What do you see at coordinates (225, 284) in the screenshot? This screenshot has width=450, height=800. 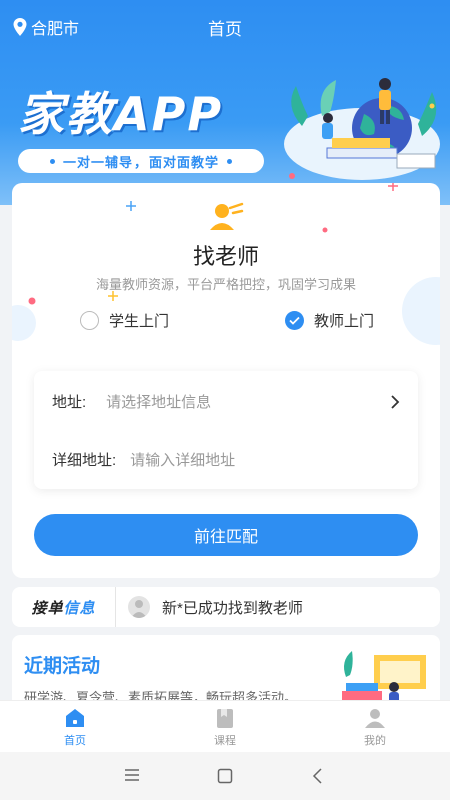 I see `card-subtitle: 海量教师资源，平台严格把控，巩固学习成果` at bounding box center [225, 284].